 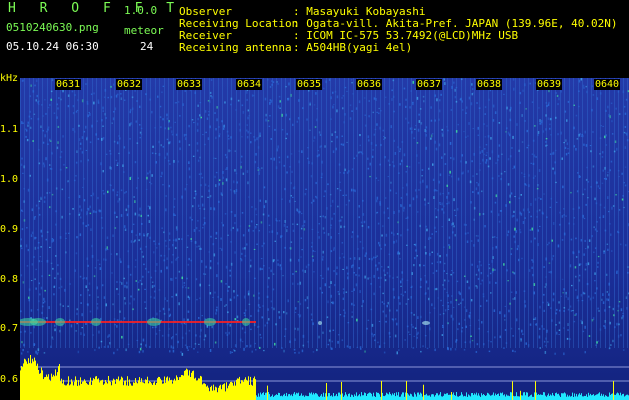 What do you see at coordinates (9, 229) in the screenshot?
I see `y-tick-label: 0.9` at bounding box center [9, 229].